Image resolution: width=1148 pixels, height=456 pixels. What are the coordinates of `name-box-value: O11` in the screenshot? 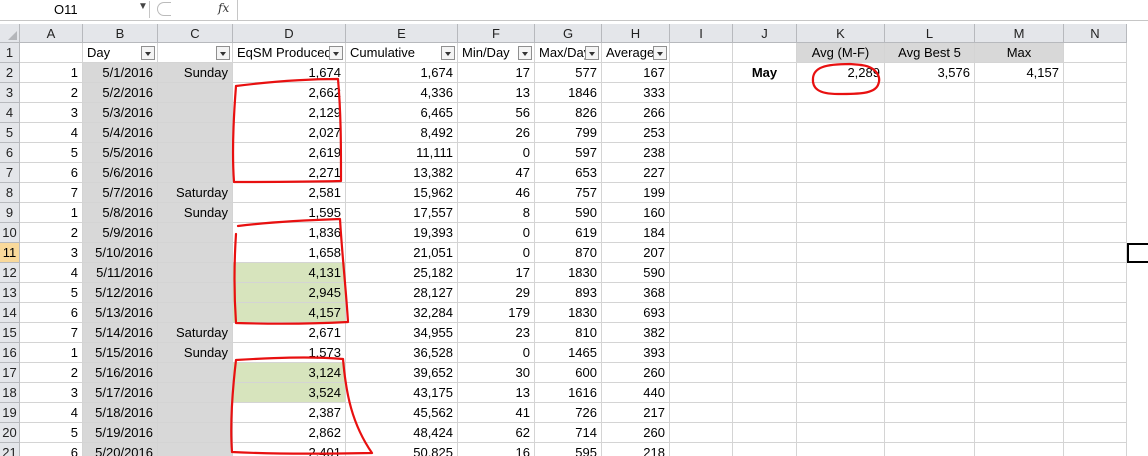 It's located at (66, 9).